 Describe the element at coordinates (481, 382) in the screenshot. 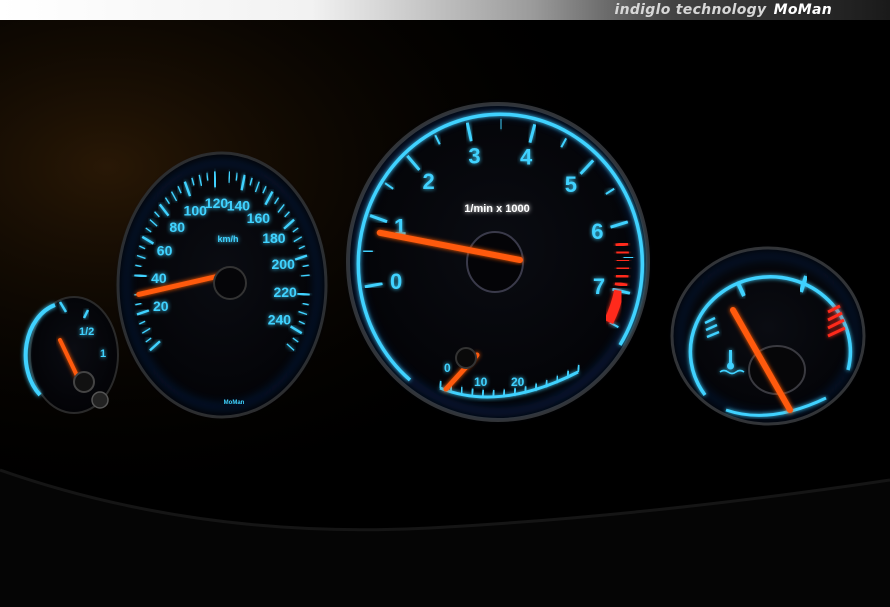

I see `economy-label: 10` at that location.